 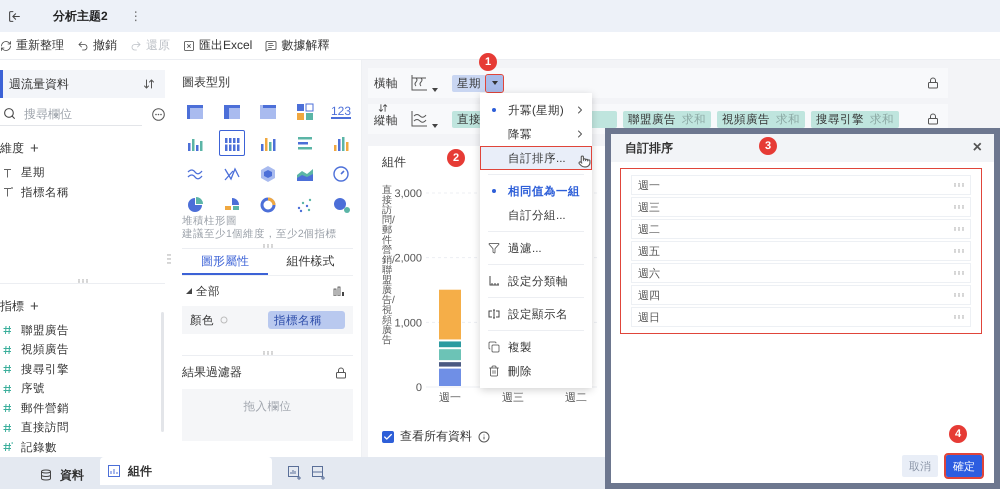 I want to click on chart-message-icon, so click(x=271, y=46).